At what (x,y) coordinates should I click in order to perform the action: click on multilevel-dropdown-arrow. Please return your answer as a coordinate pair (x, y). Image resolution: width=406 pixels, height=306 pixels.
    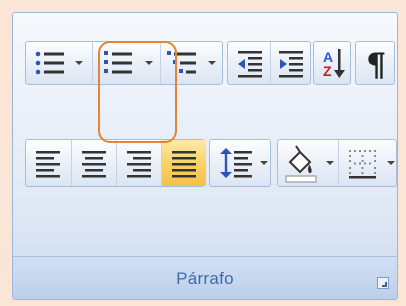
    Looking at the image, I should click on (212, 63).